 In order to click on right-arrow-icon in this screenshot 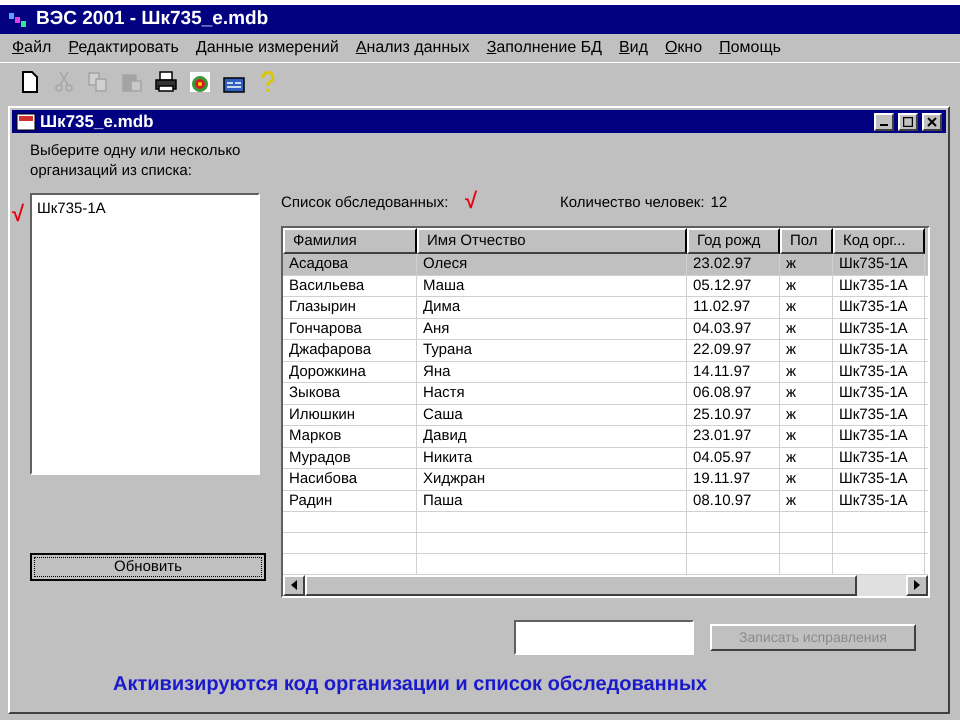, I will do `click(917, 585)`.